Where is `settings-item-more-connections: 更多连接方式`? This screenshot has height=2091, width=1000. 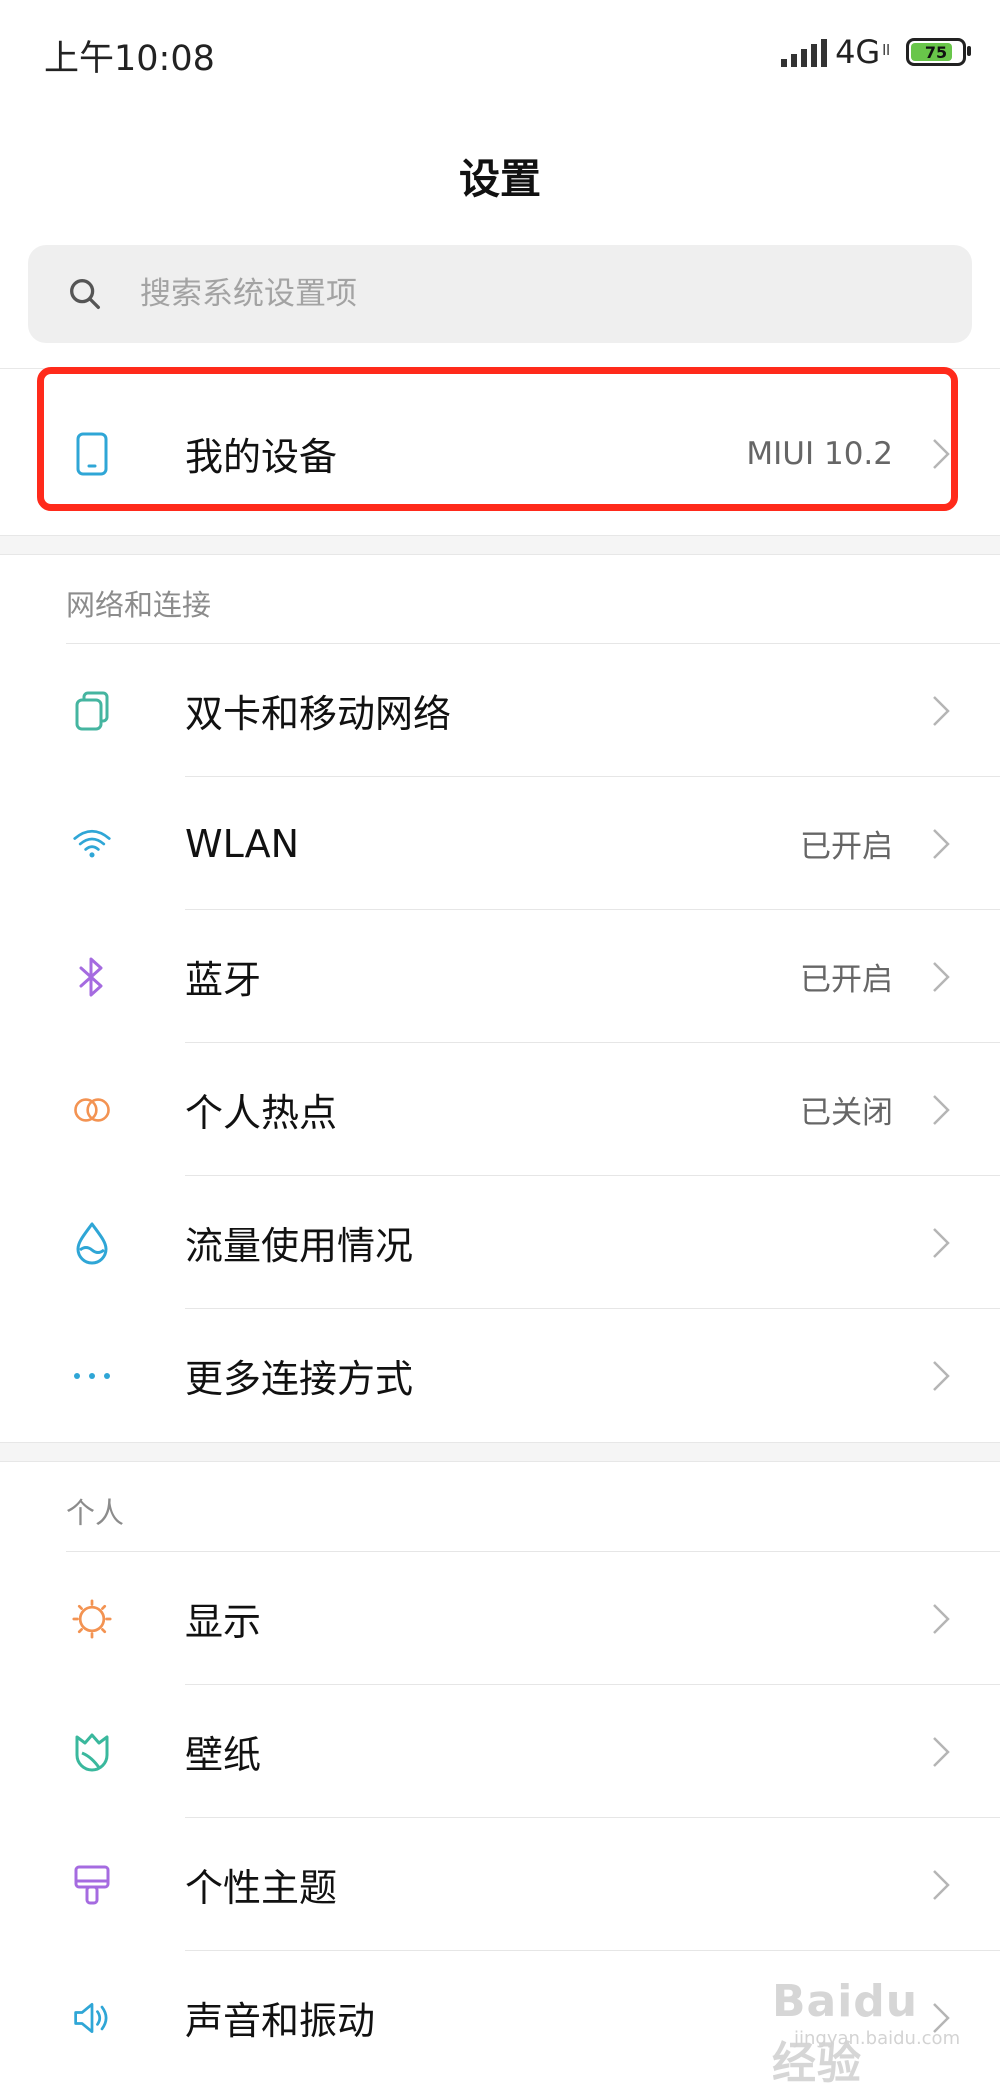
settings-item-more-connections: 更多连接方式 is located at coordinates (500, 1375).